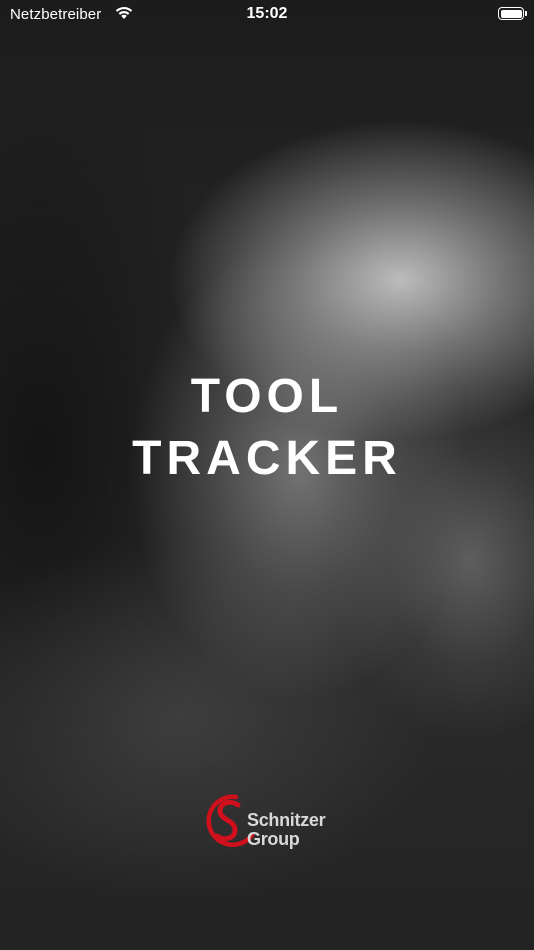 The height and width of the screenshot is (950, 534). What do you see at coordinates (267, 396) in the screenshot?
I see `app-title-line-1: TOOL` at bounding box center [267, 396].